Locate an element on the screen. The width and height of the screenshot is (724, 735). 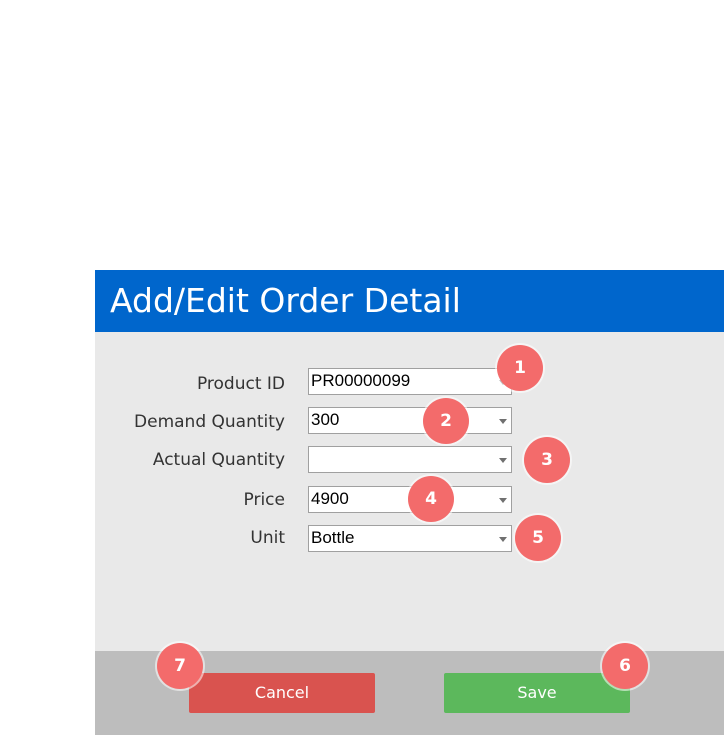
unit-dropdown: Bottle is located at coordinates (410, 538).